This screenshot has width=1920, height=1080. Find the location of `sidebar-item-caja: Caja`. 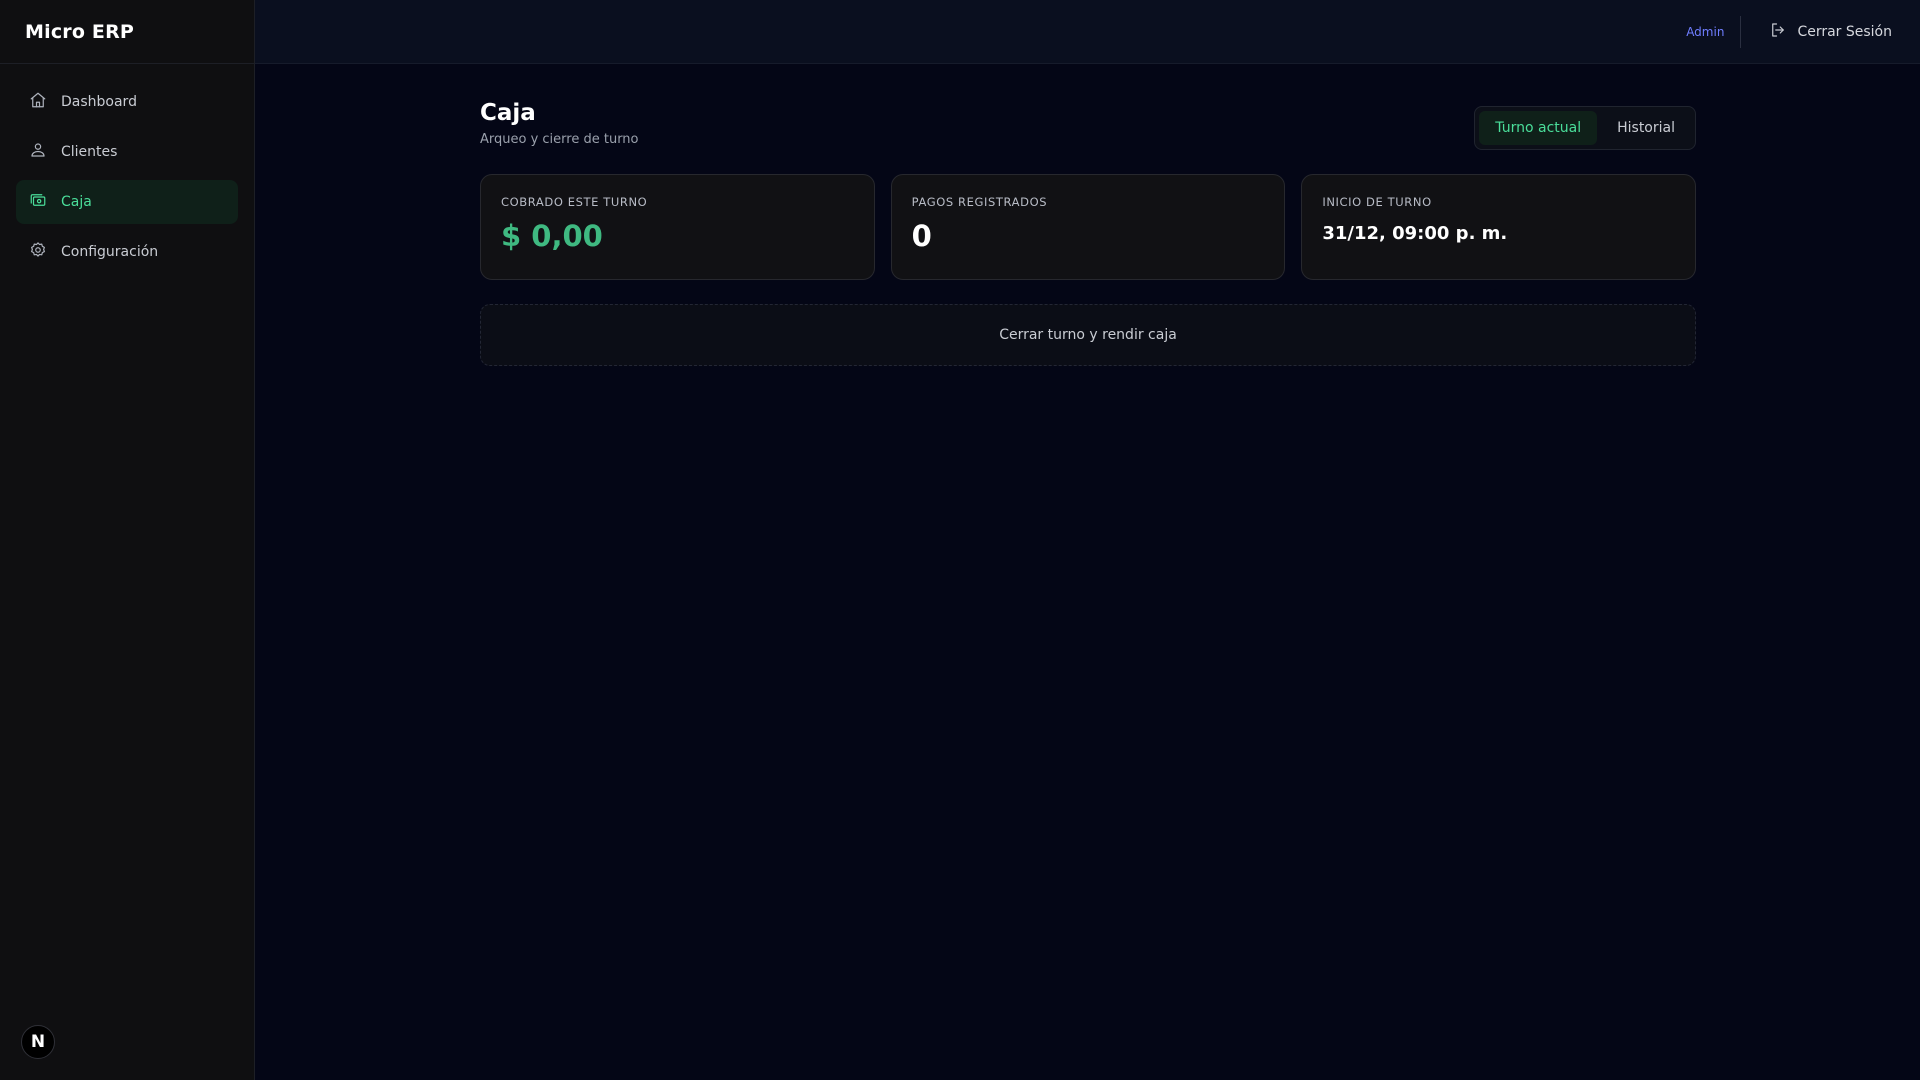

sidebar-item-caja: Caja is located at coordinates (127, 202).